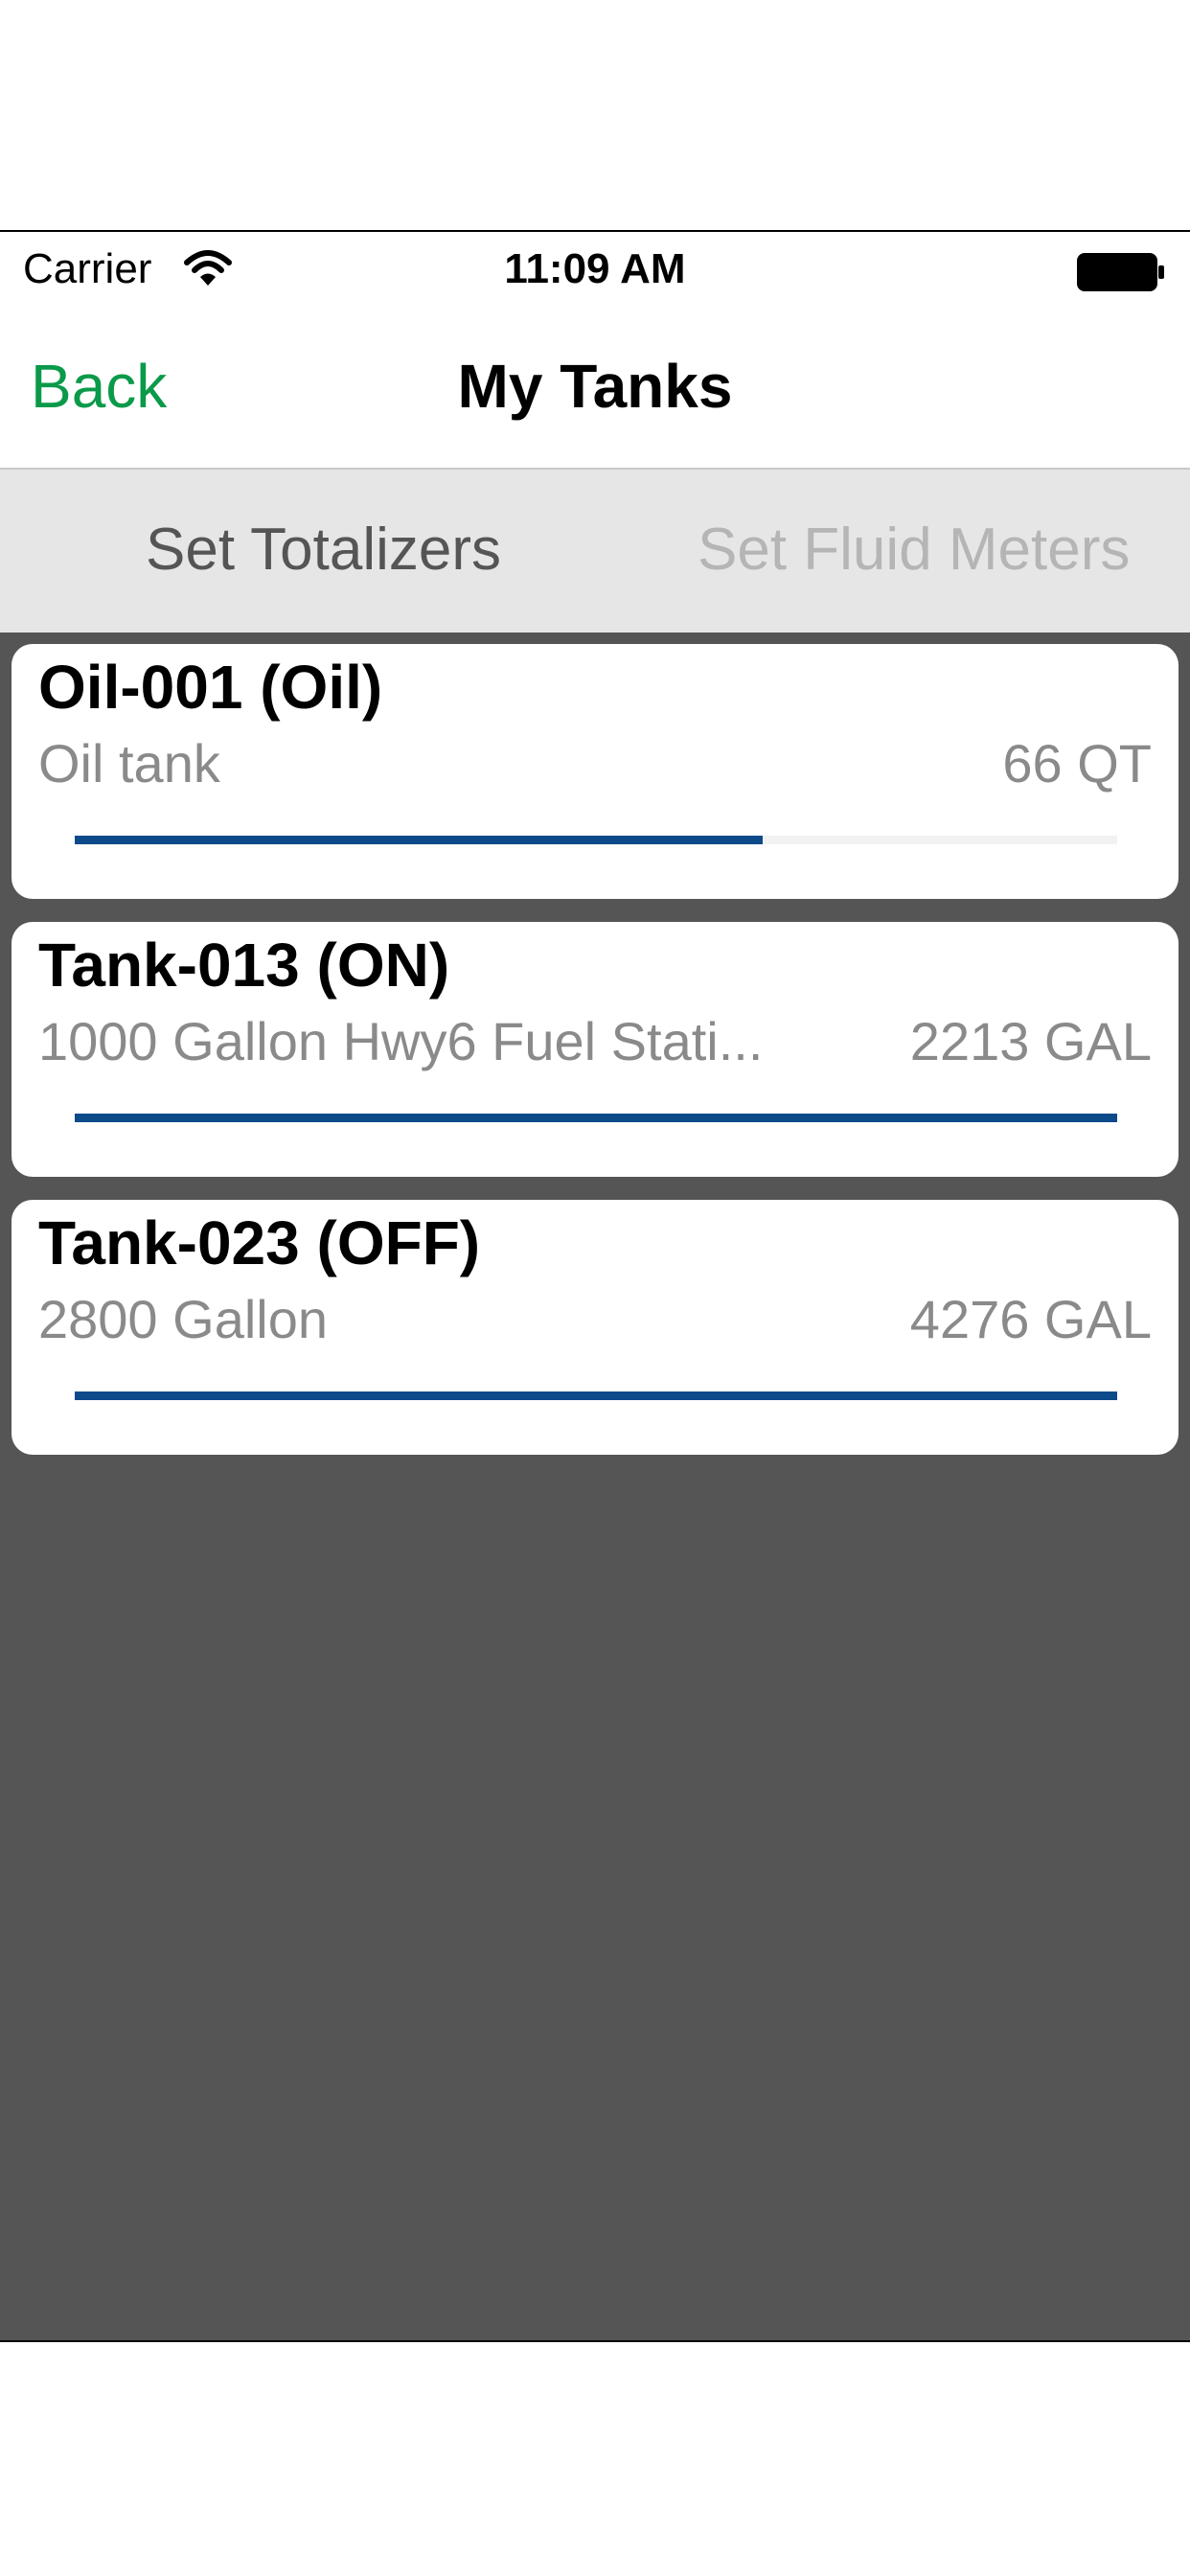  I want to click on battery-icon, so click(1121, 272).